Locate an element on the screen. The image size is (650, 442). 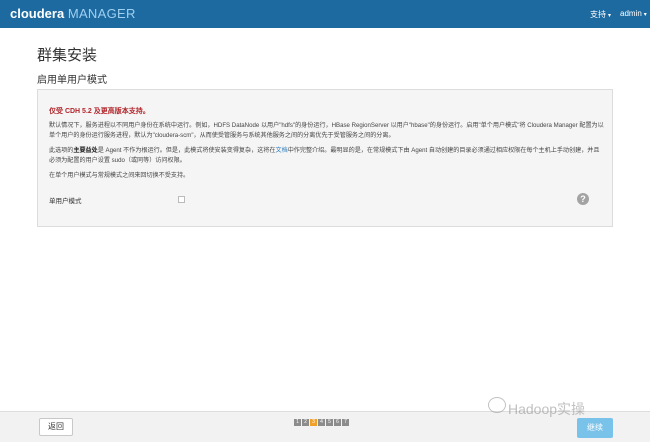
support-menu: 支持 ▾ is located at coordinates (600, 14).